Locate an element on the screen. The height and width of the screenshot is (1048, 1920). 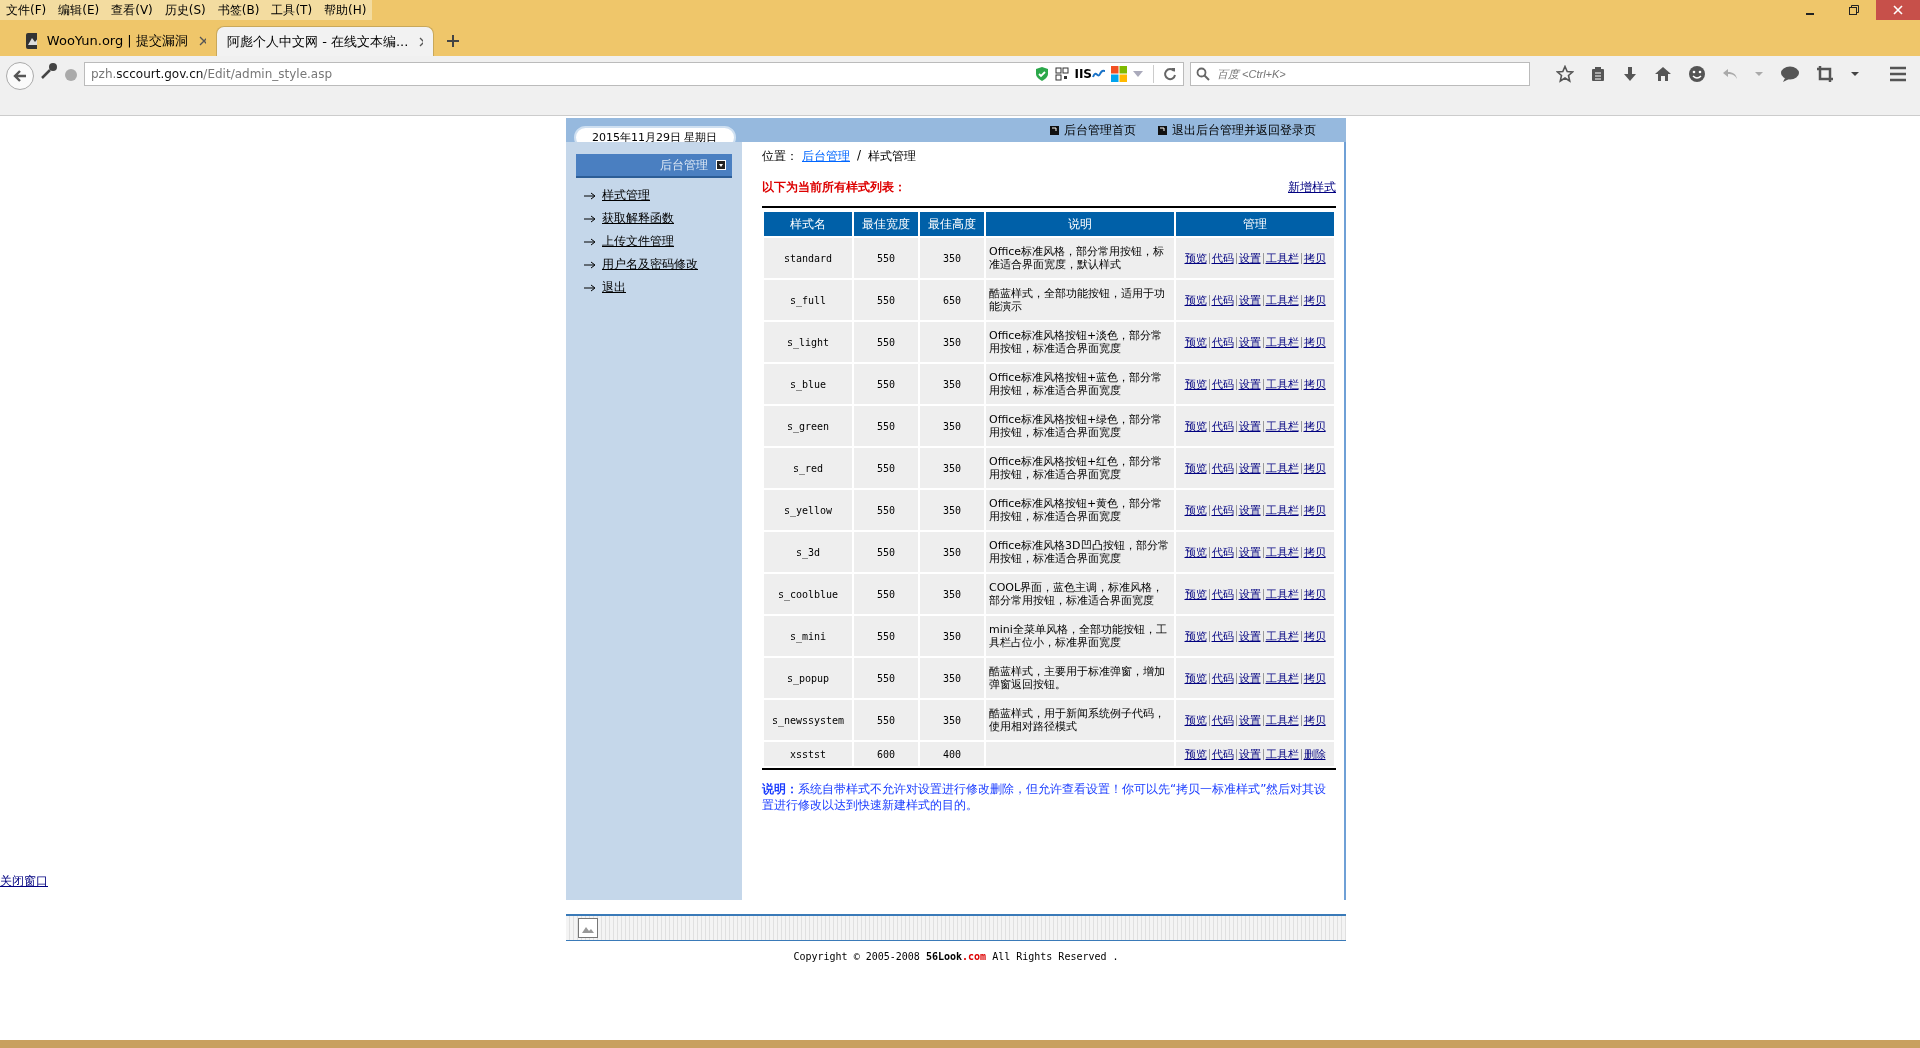
sidebar-link: 用户名及密码修改 is located at coordinates (650, 264).